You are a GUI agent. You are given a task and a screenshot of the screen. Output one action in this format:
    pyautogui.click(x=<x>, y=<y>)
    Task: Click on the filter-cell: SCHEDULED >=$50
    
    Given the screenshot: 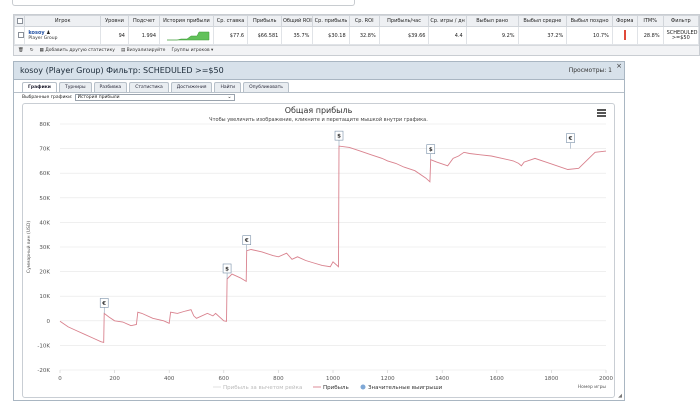 What is the action you would take?
    pyautogui.click(x=681, y=35)
    